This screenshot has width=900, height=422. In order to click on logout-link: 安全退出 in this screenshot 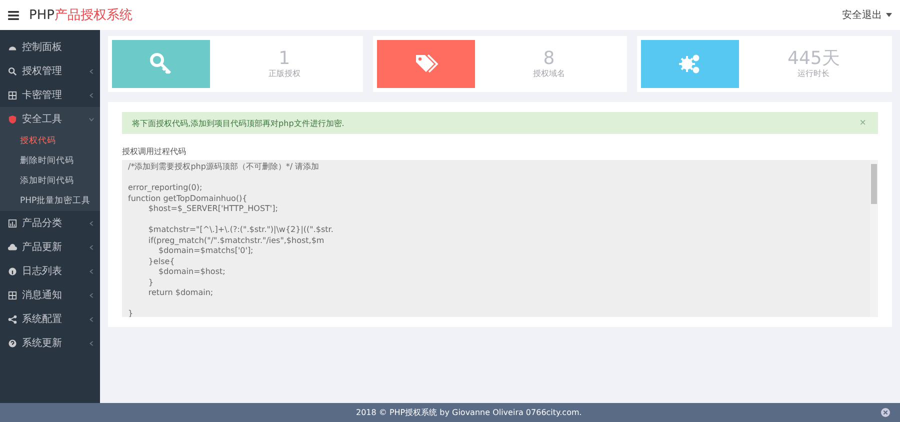, I will do `click(862, 15)`.